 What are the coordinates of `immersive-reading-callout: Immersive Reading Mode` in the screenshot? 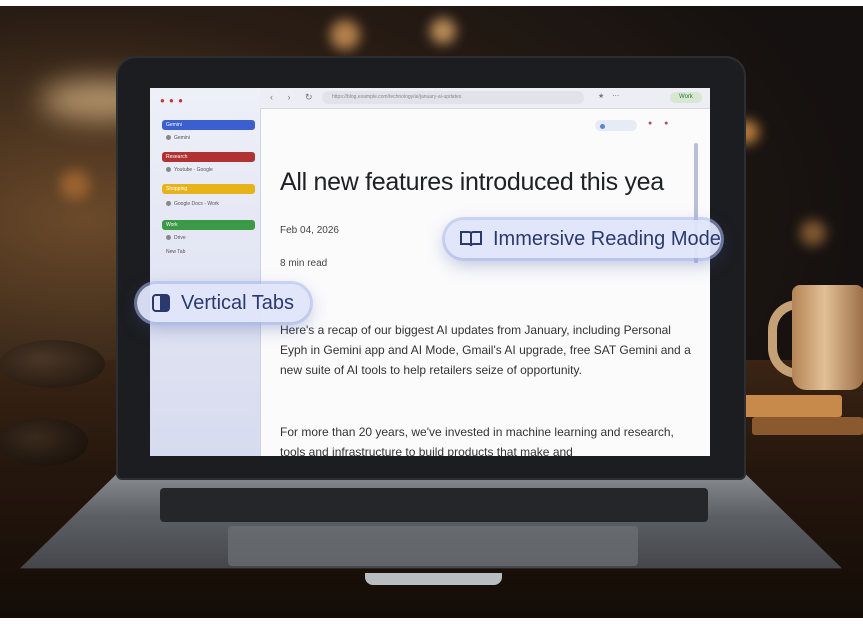 It's located at (583, 239).